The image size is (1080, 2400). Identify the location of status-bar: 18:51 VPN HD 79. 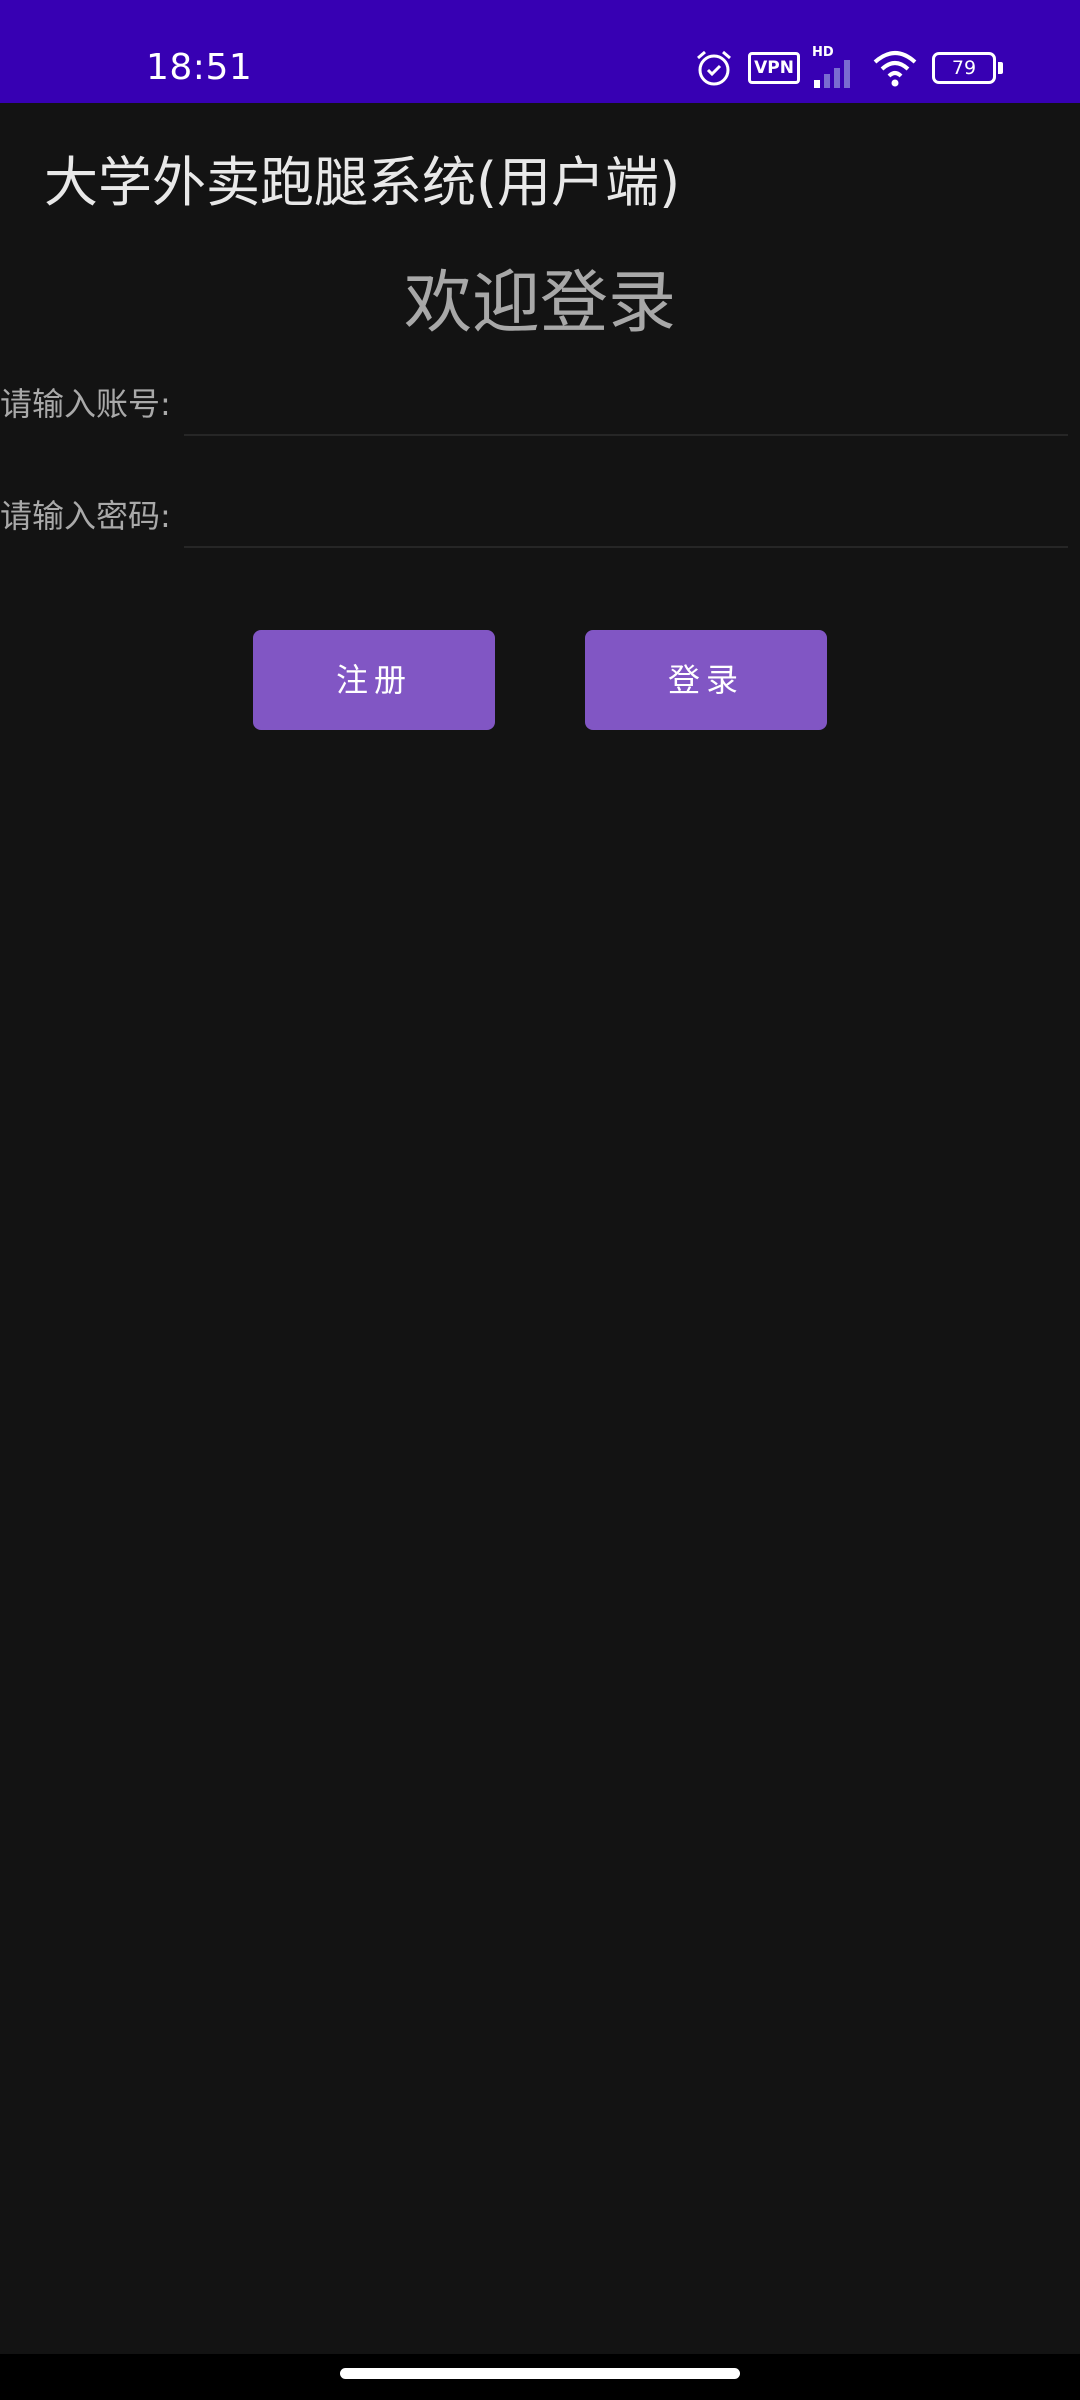
(540, 51).